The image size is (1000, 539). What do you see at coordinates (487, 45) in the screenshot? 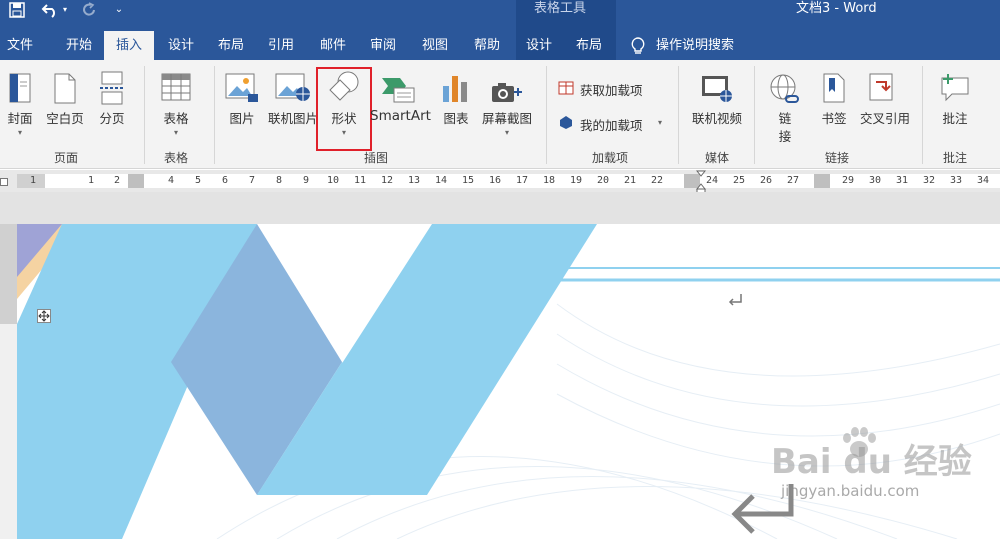
I see `tab-help: 帮助` at bounding box center [487, 45].